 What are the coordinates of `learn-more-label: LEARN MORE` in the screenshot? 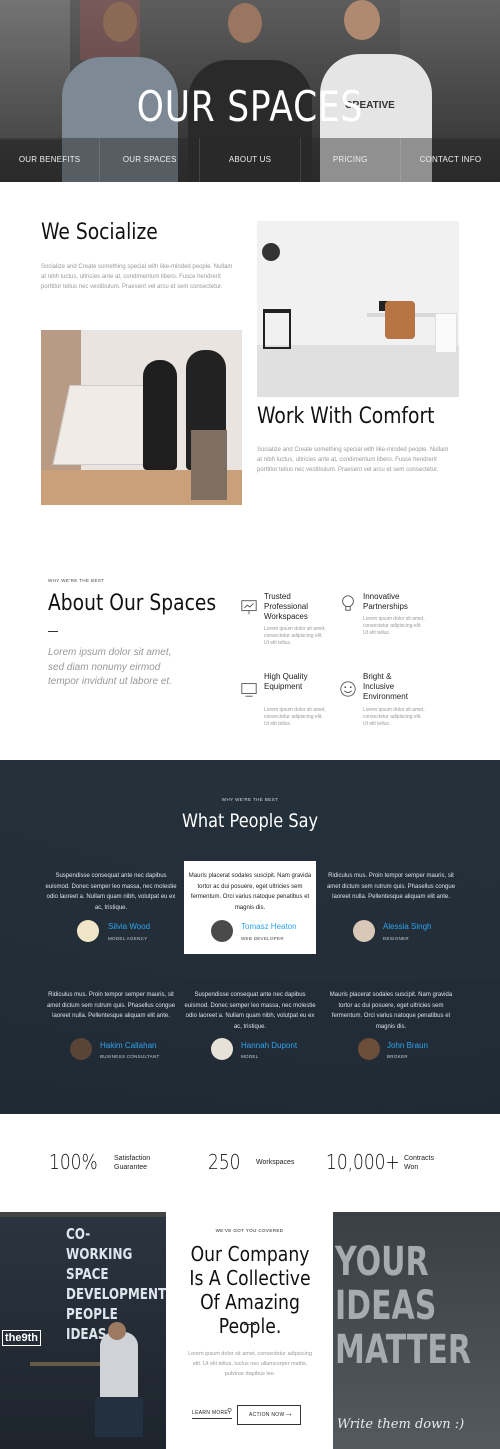 It's located at (210, 1413).